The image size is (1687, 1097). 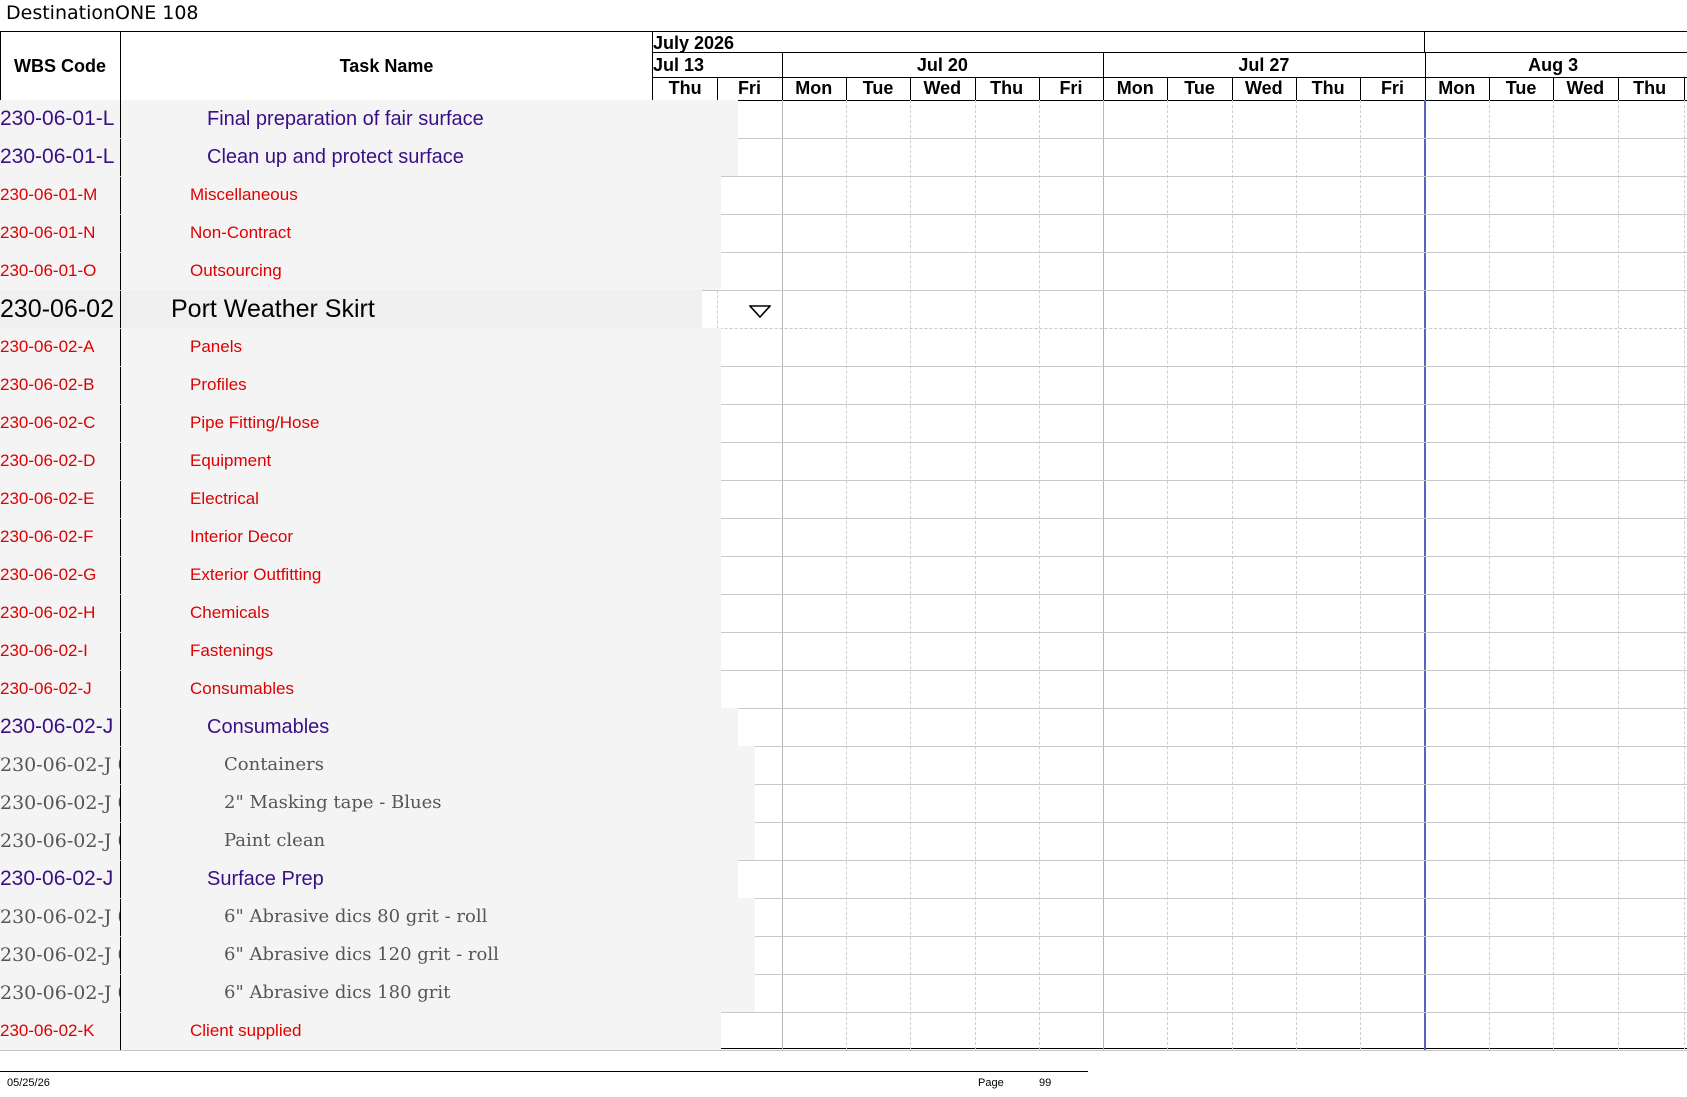 What do you see at coordinates (421, 423) in the screenshot?
I see `task-name-cell: Pipe Fitting/Hose` at bounding box center [421, 423].